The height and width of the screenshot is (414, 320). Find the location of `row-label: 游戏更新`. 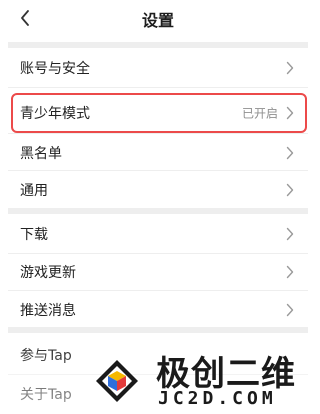

row-label: 游戏更新 is located at coordinates (48, 273).